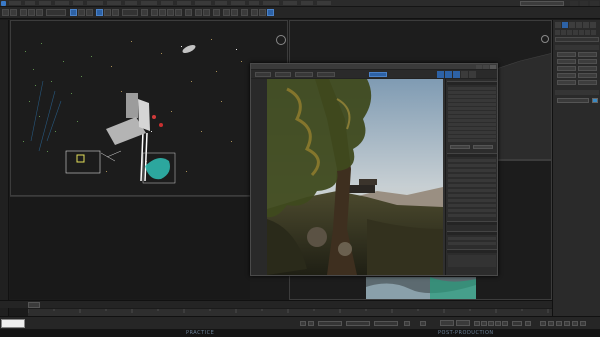 This screenshot has height=337, width=600. What do you see at coordinates (5, 12) in the screenshot?
I see `undo-icon` at bounding box center [5, 12].